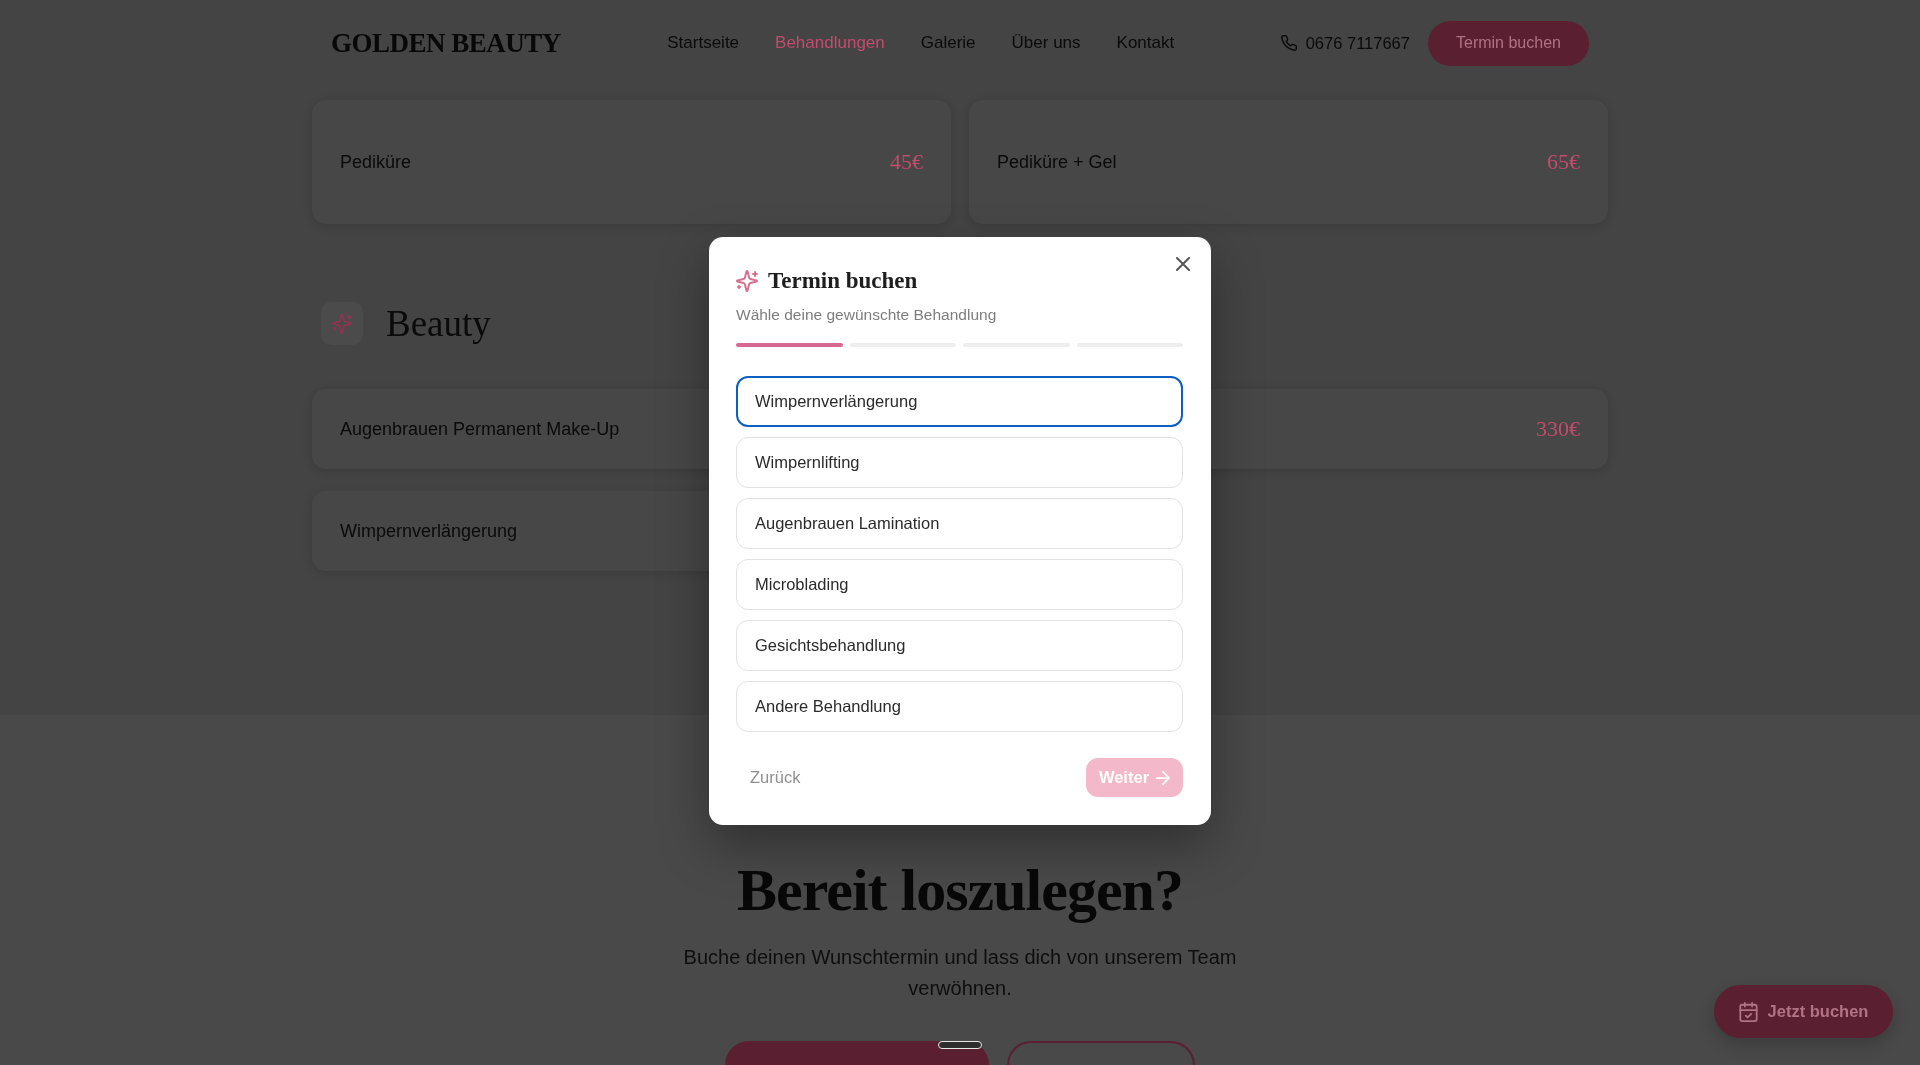  What do you see at coordinates (775, 777) in the screenshot?
I see `back-button: Zurück` at bounding box center [775, 777].